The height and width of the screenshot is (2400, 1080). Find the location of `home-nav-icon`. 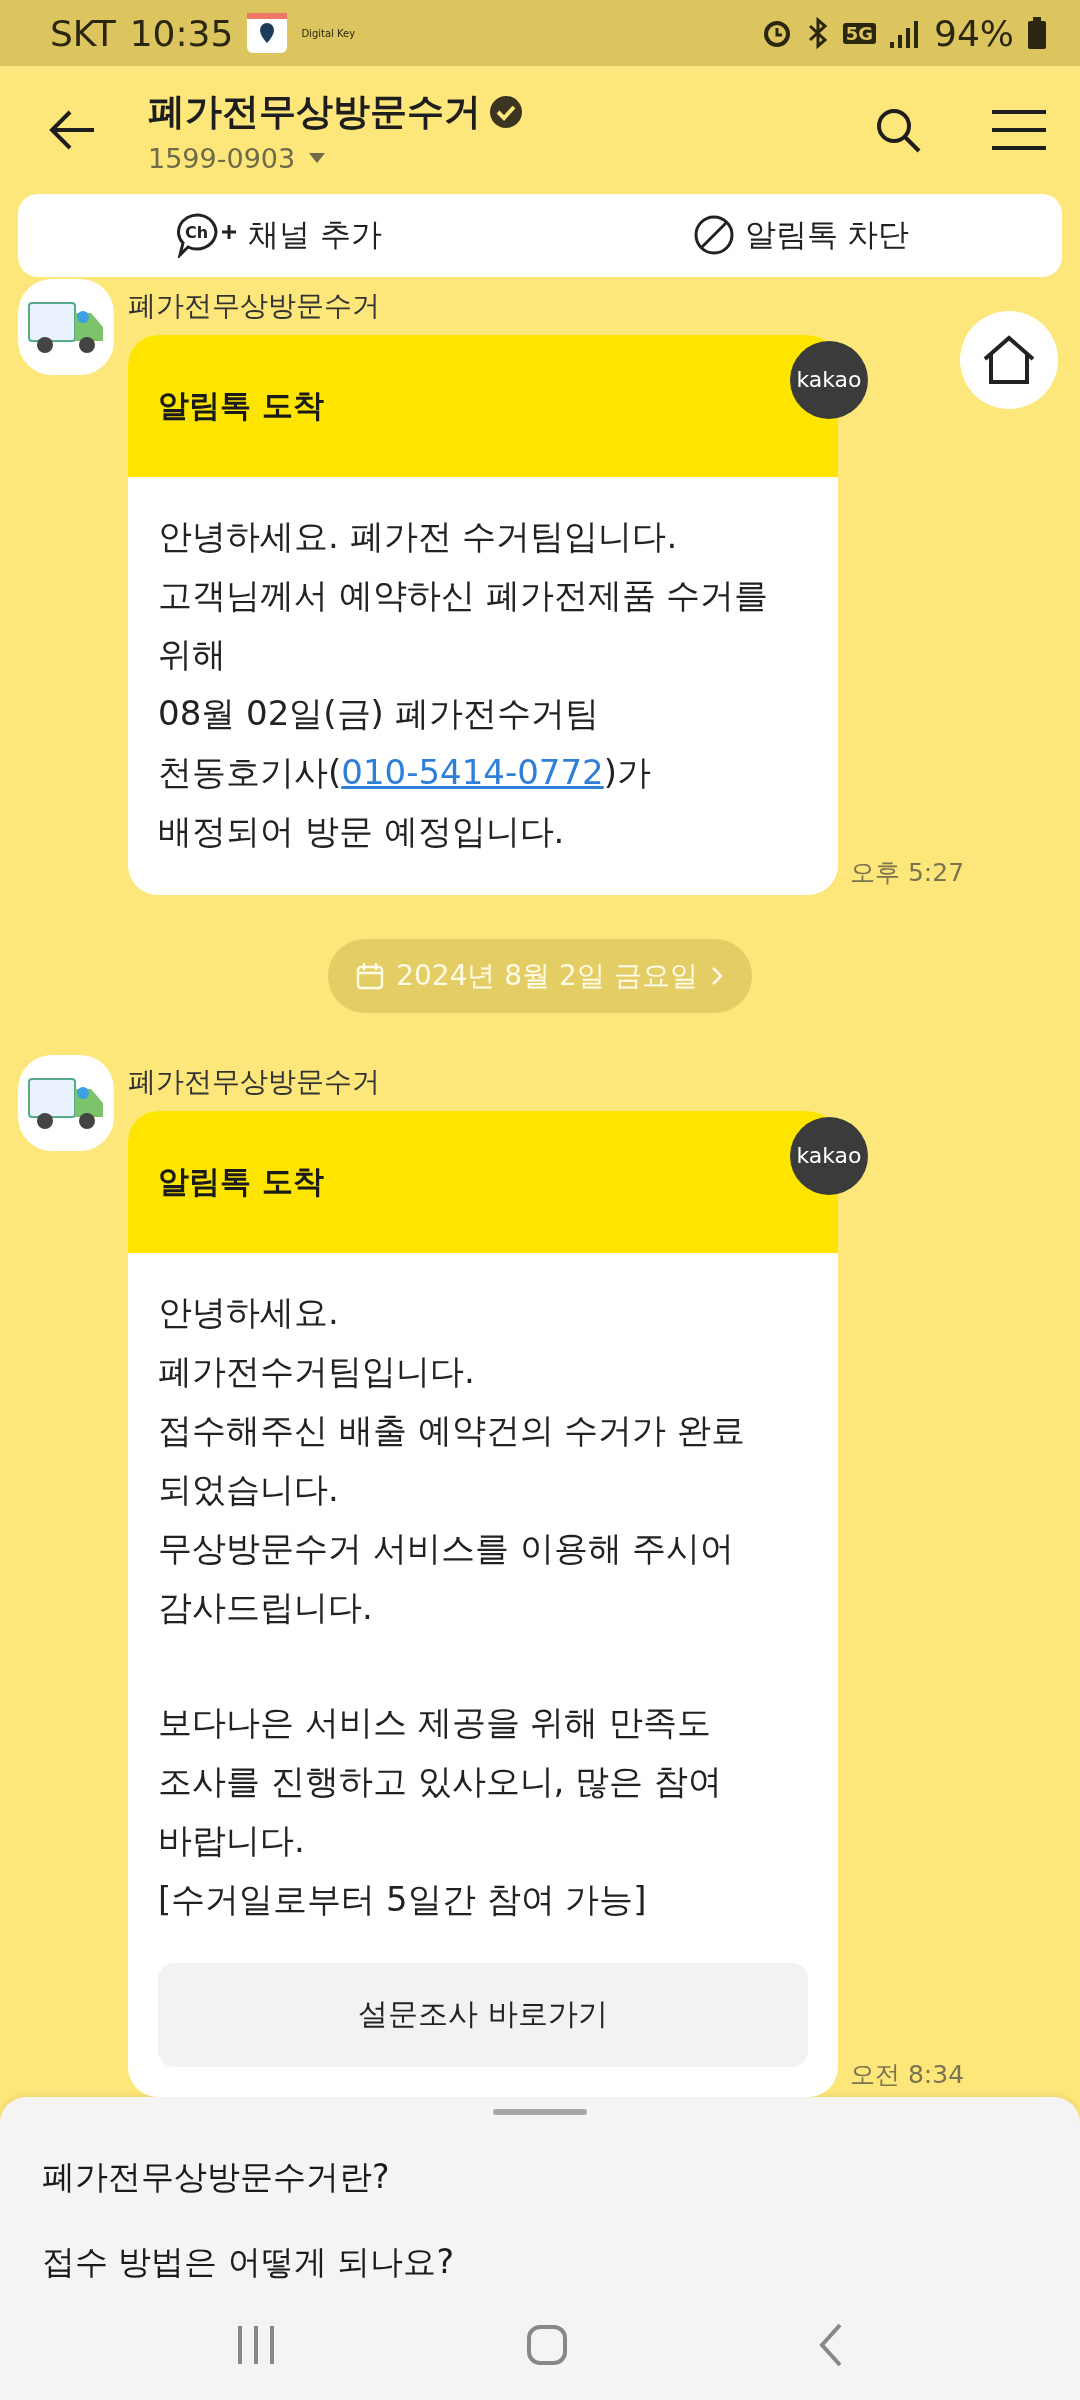

home-nav-icon is located at coordinates (547, 2344).